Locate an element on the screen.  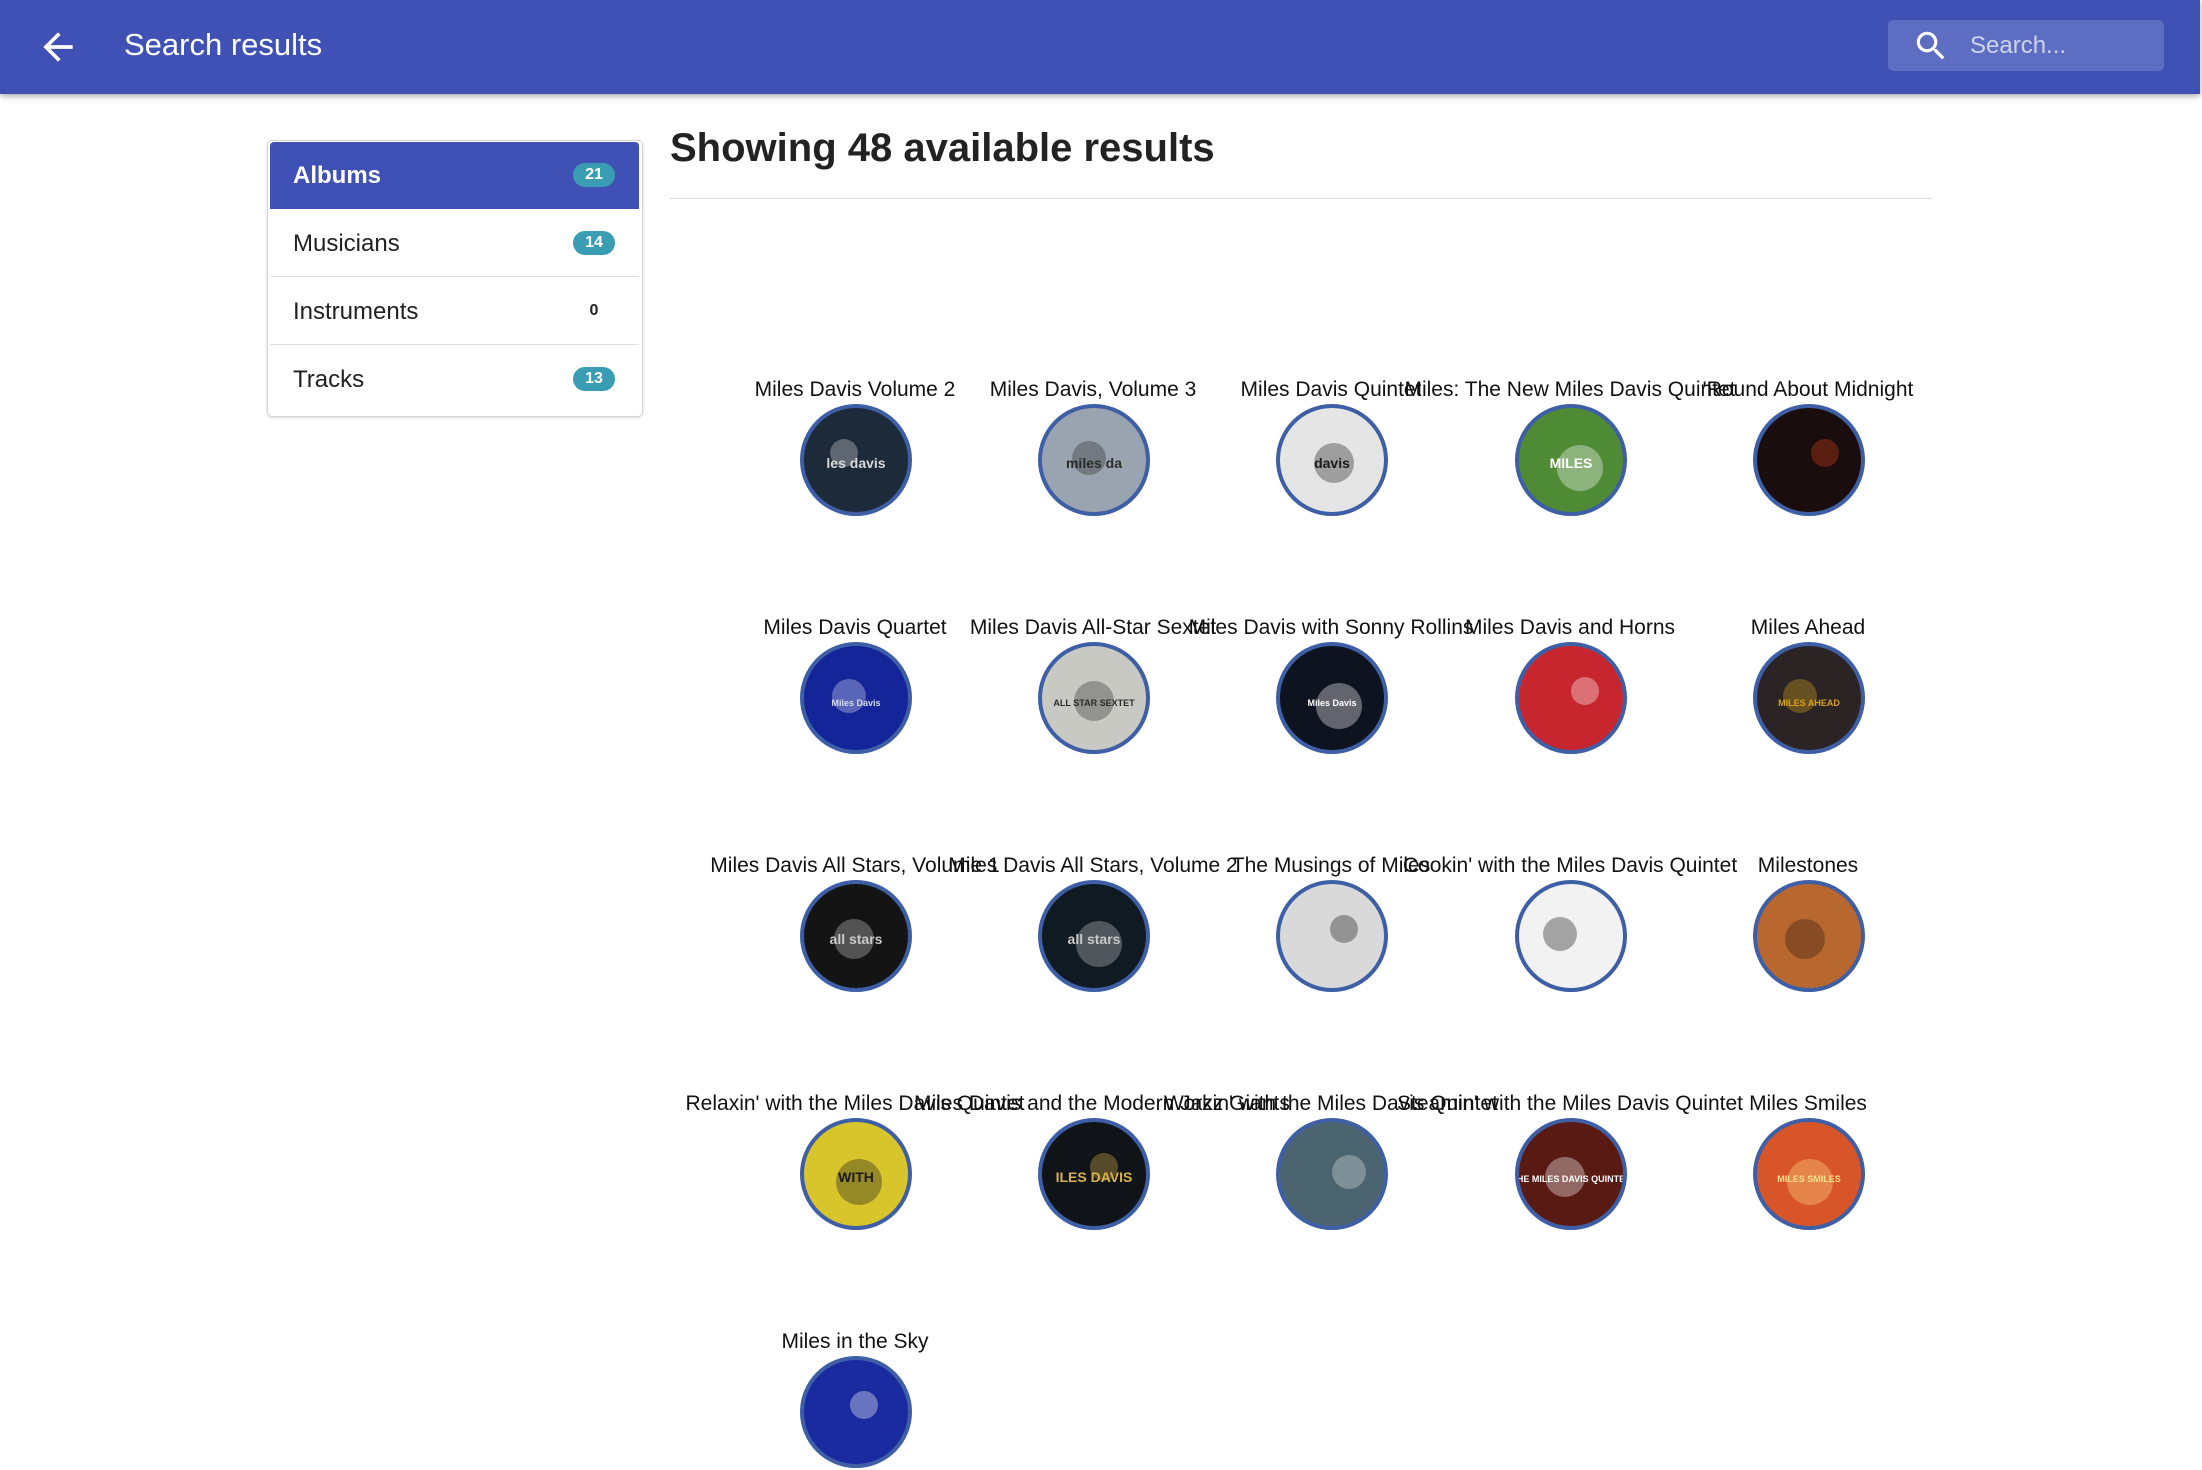
album-cover: ALL STAR SEXTET is located at coordinates (1094, 698).